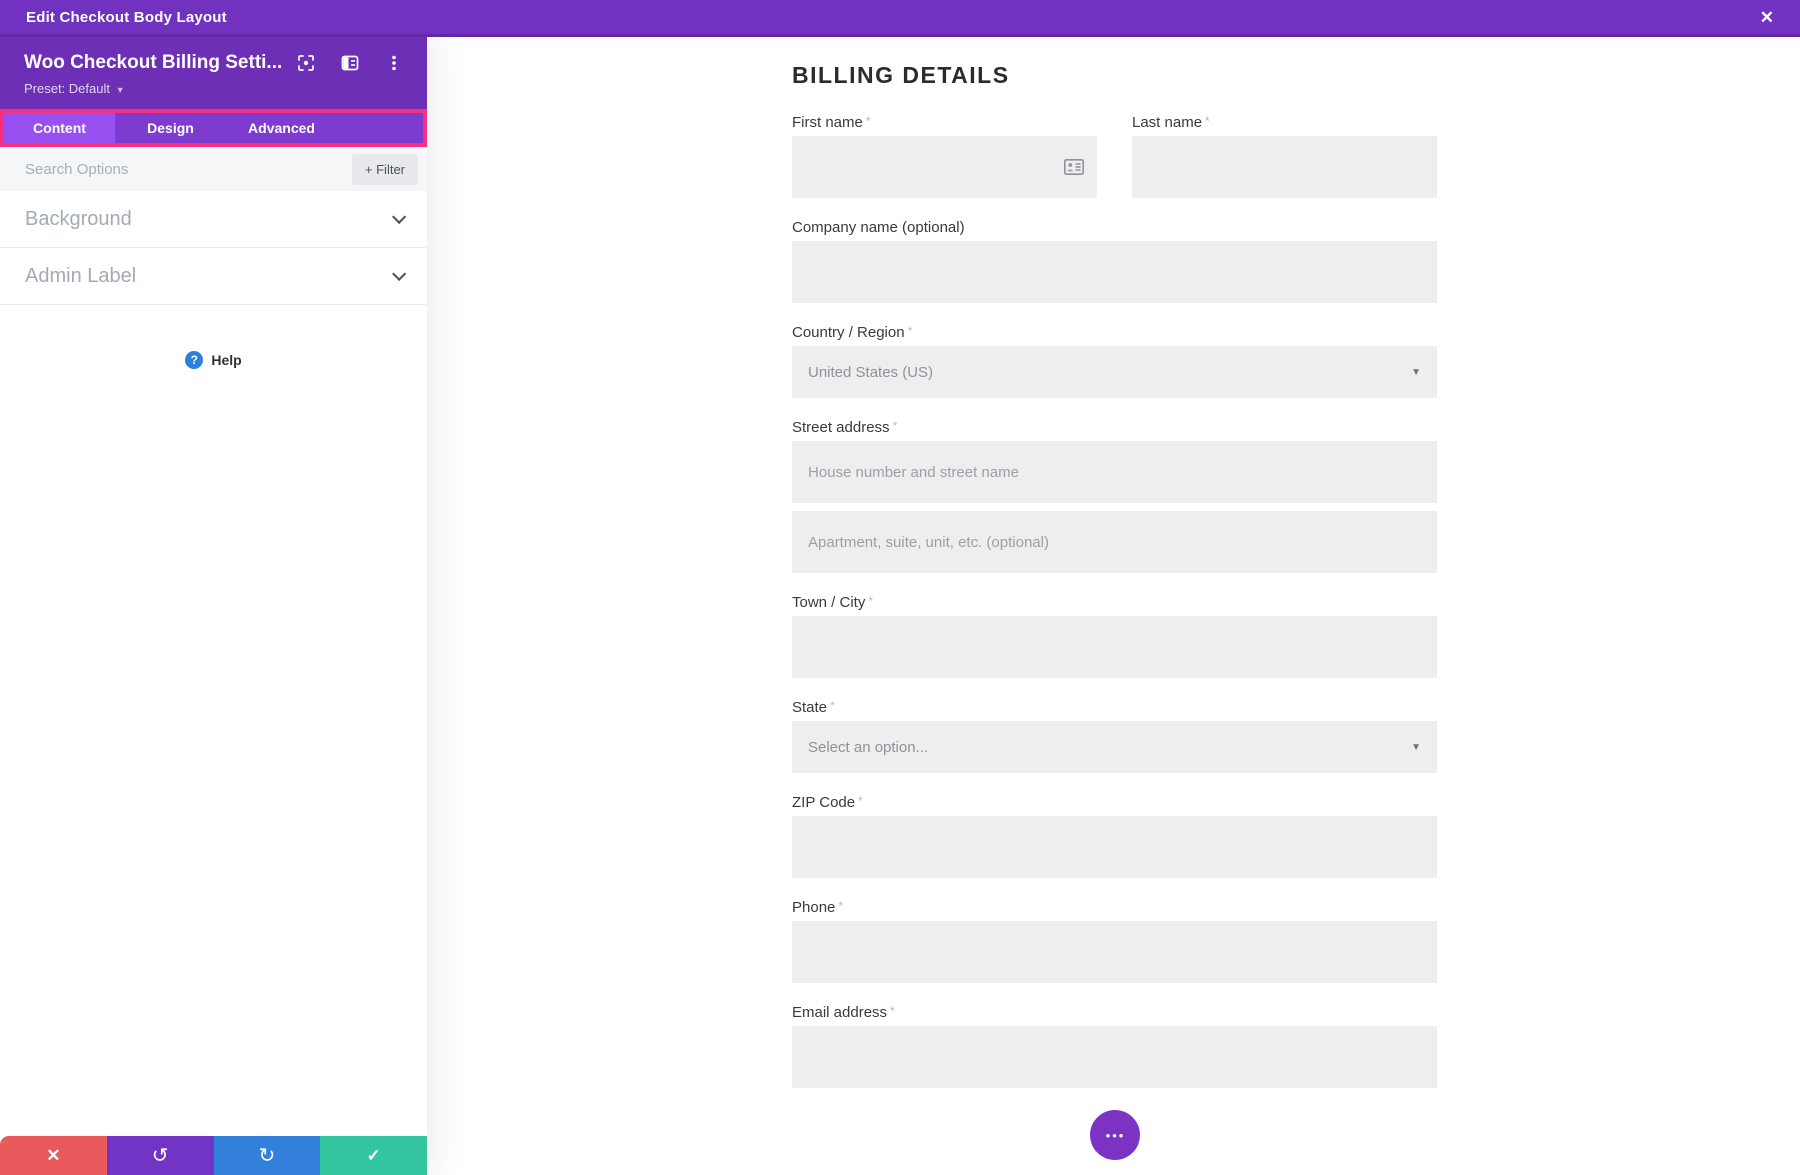 The width and height of the screenshot is (1800, 1175). I want to click on split-view-icon, so click(350, 63).